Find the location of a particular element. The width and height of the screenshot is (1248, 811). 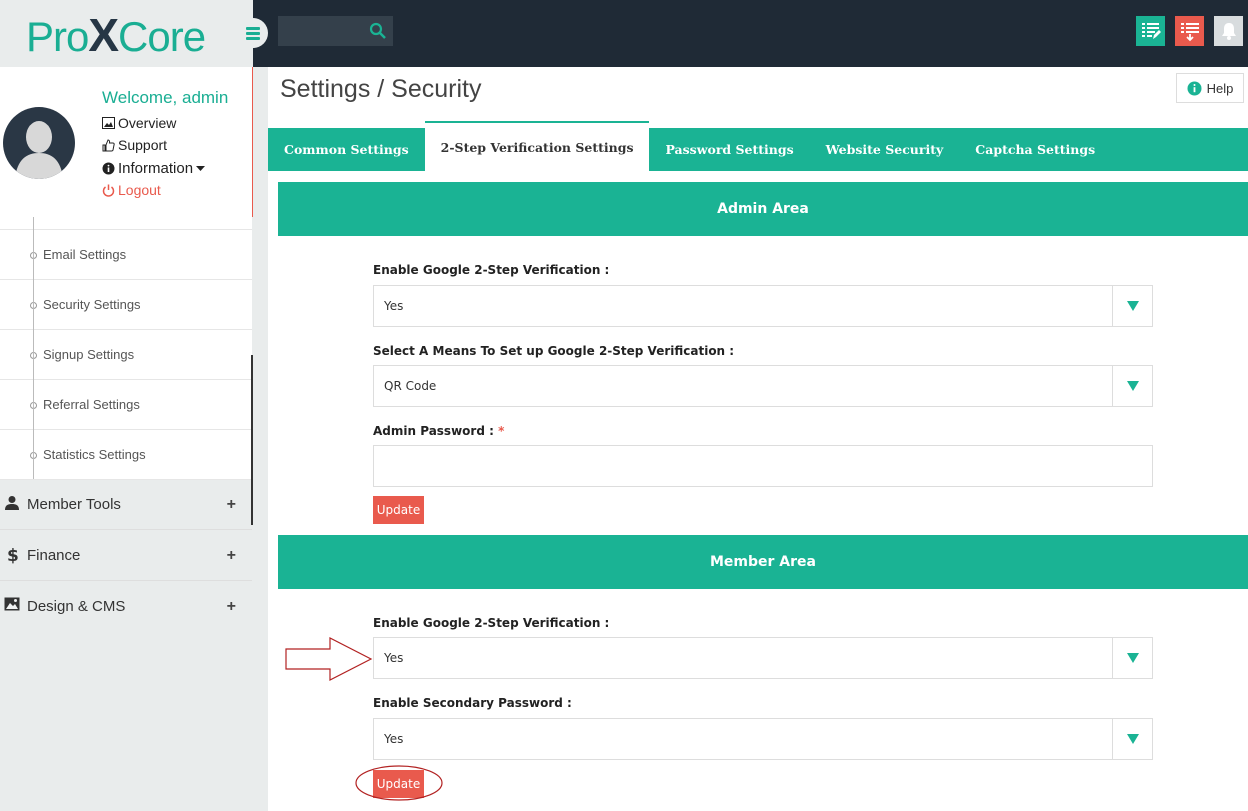

avatar is located at coordinates (39, 143).